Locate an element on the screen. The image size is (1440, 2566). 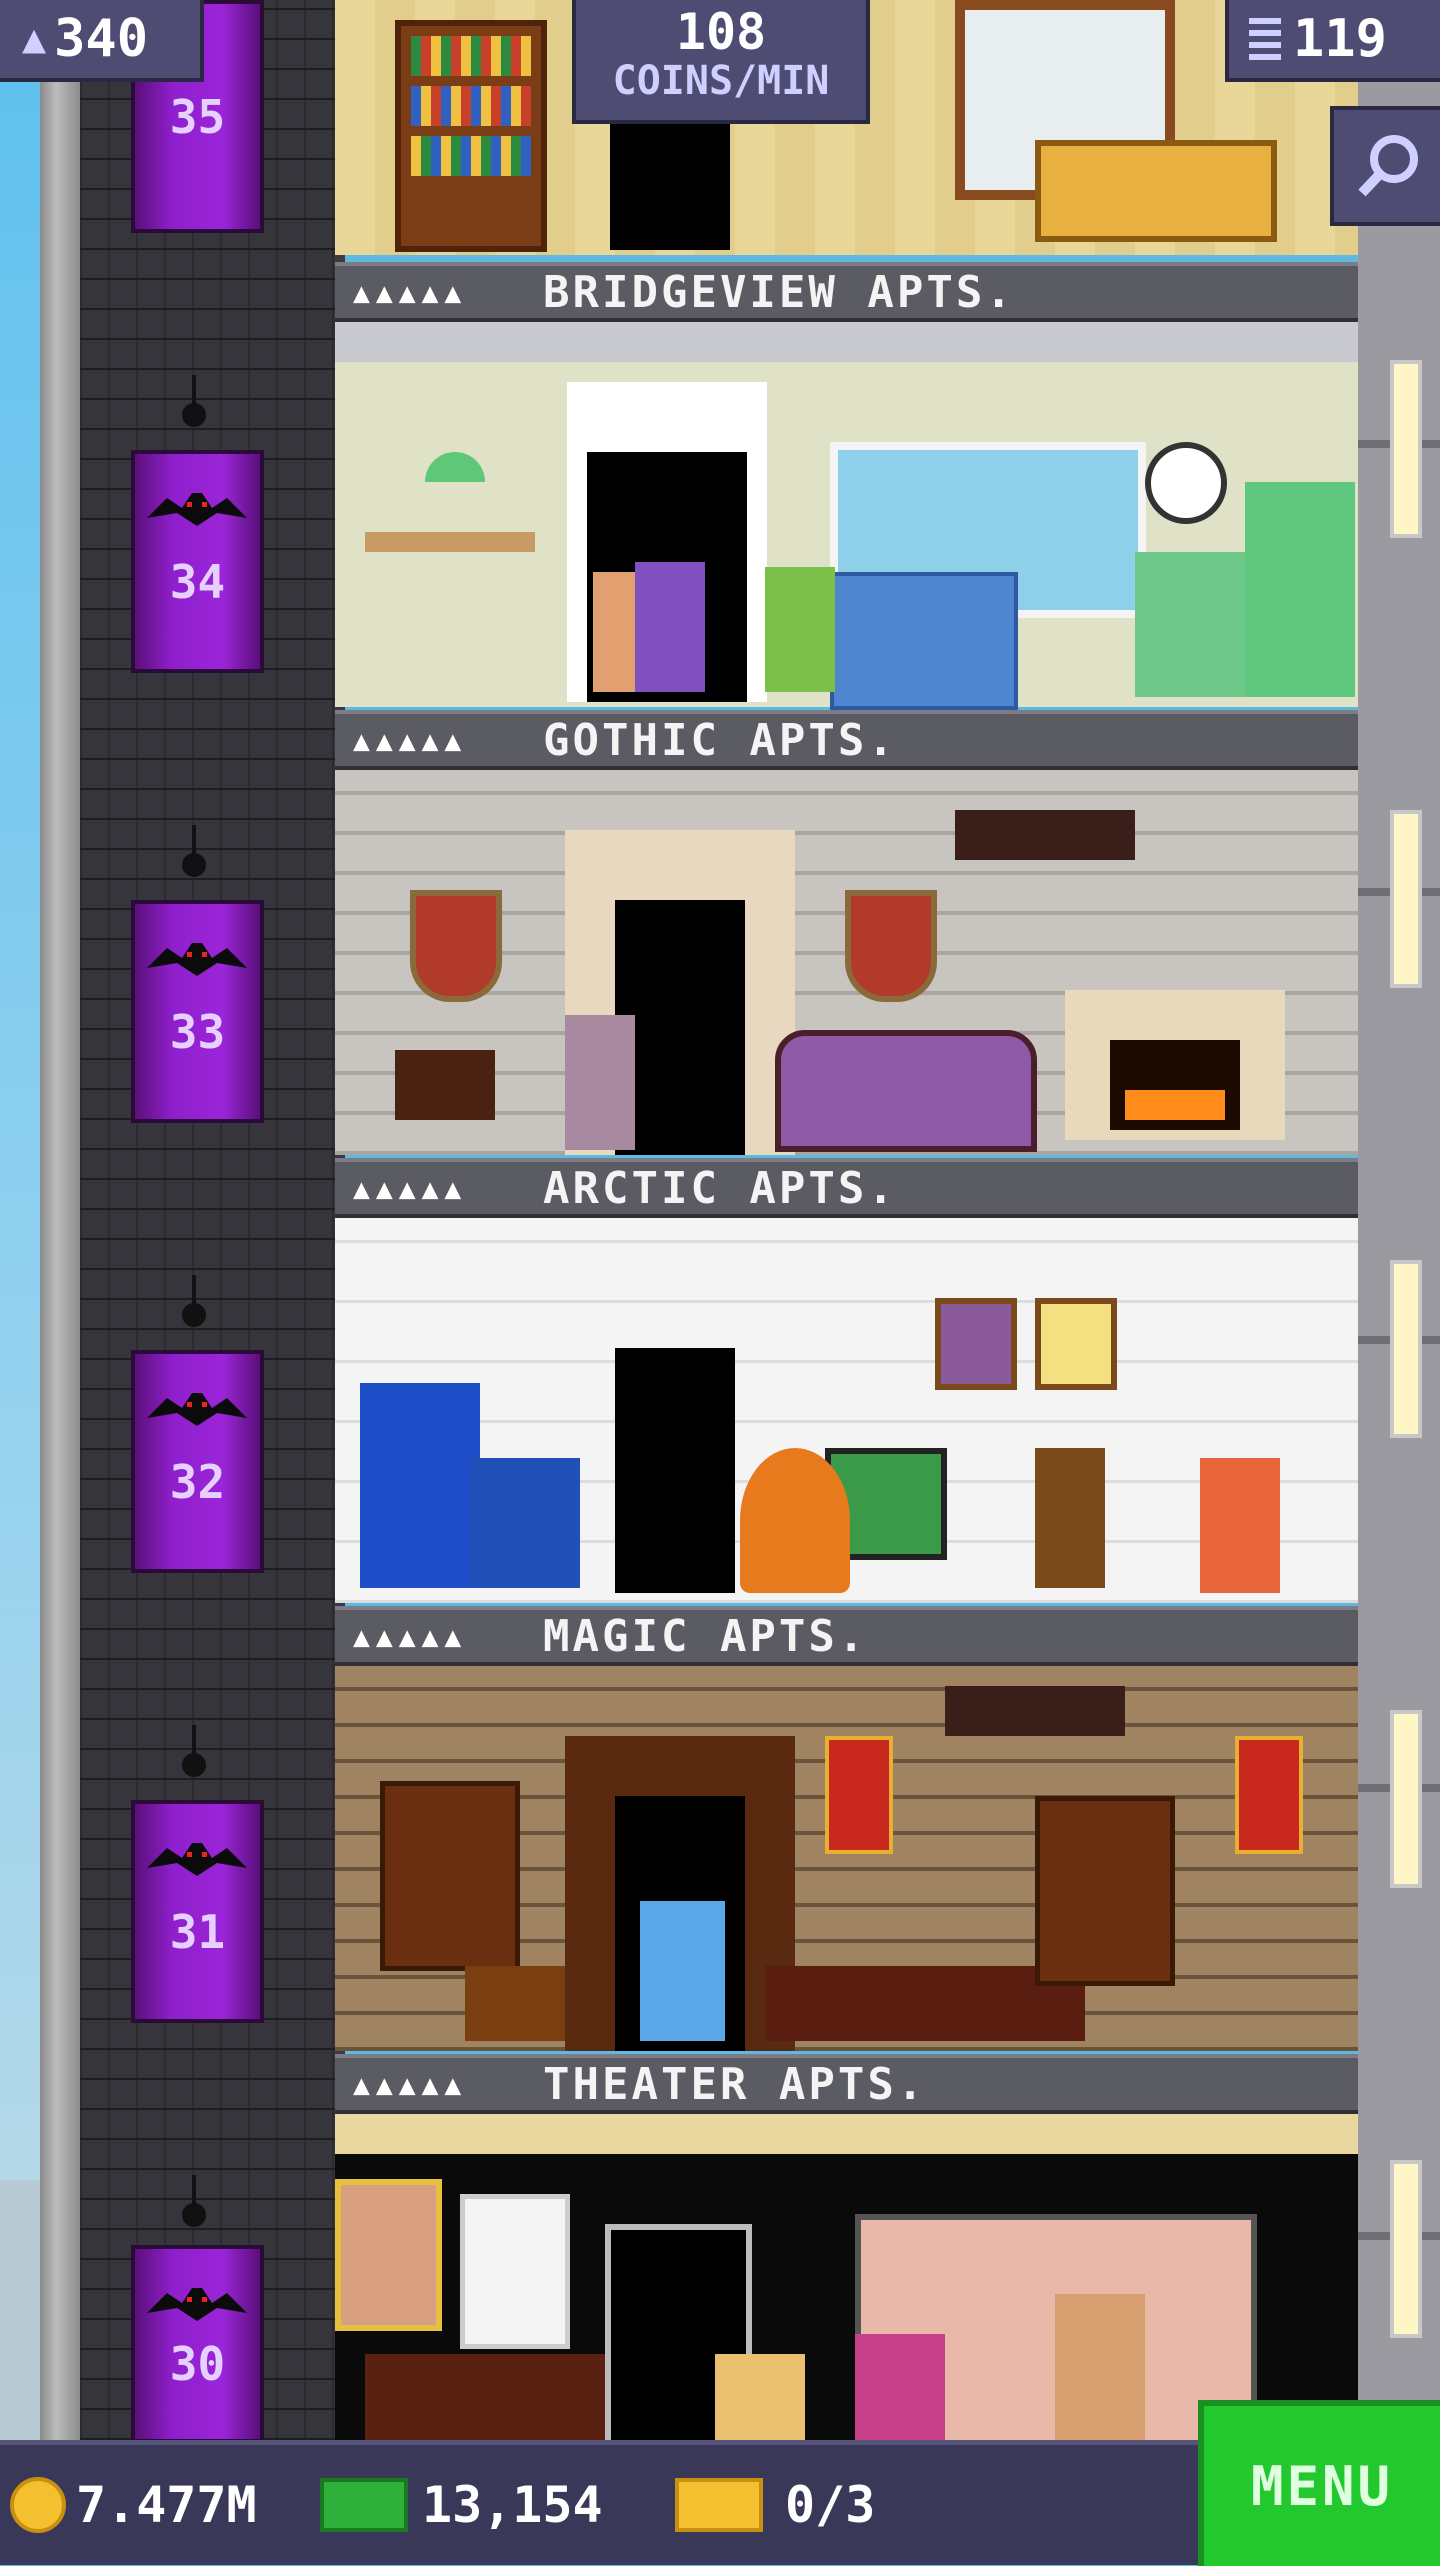
bux-value: 13,154 is located at coordinates (512, 2505).